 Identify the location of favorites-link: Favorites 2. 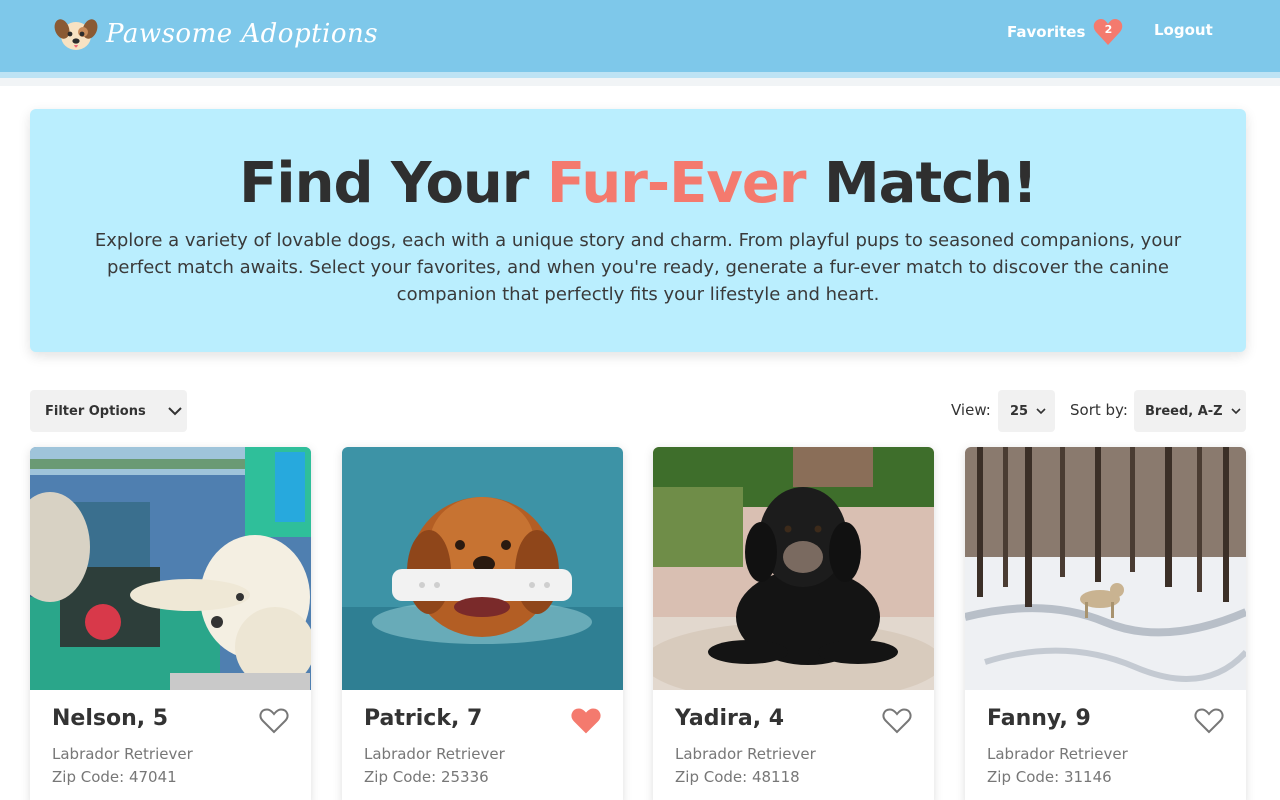
(1065, 32).